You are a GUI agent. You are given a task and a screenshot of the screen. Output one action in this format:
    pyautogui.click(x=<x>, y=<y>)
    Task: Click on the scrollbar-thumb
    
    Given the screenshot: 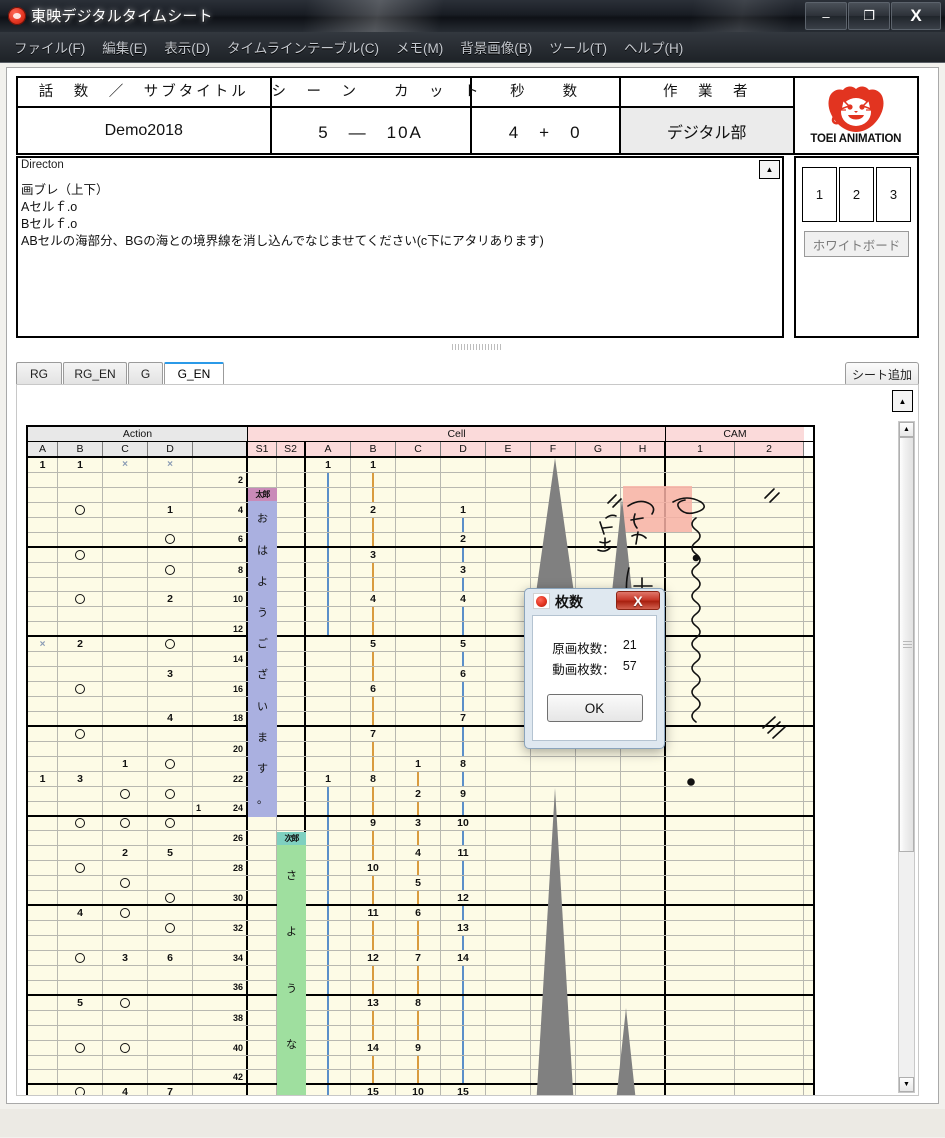 What is the action you would take?
    pyautogui.click(x=906, y=644)
    